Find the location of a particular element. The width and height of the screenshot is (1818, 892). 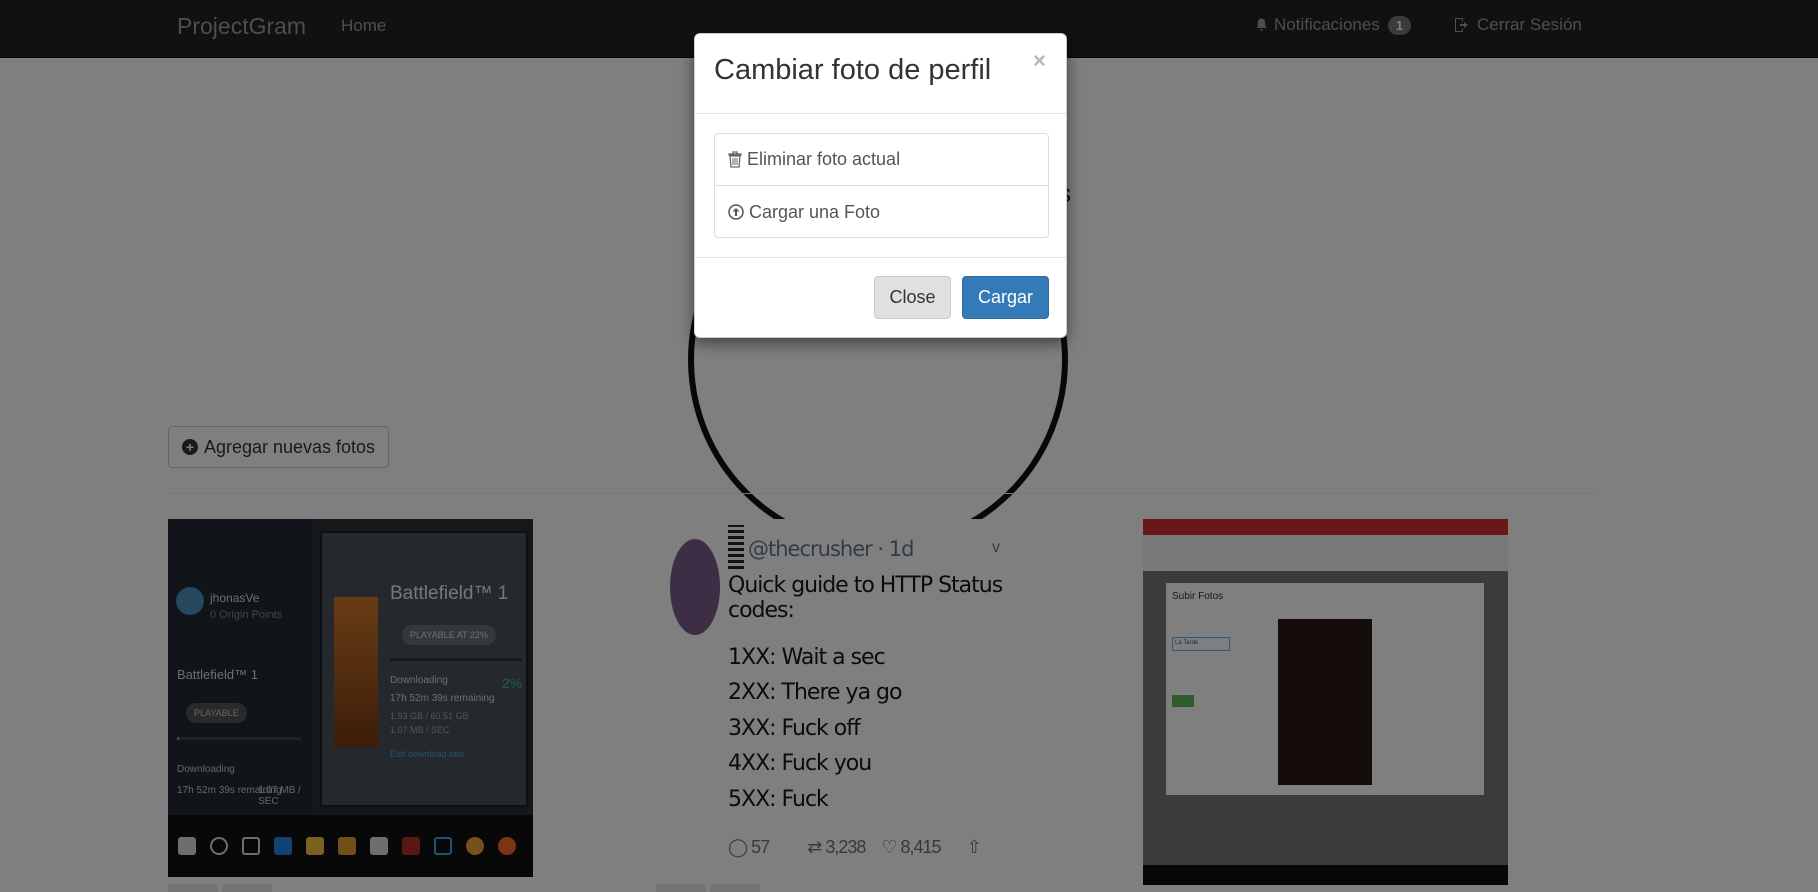

upload-circle-icon is located at coordinates (736, 212).